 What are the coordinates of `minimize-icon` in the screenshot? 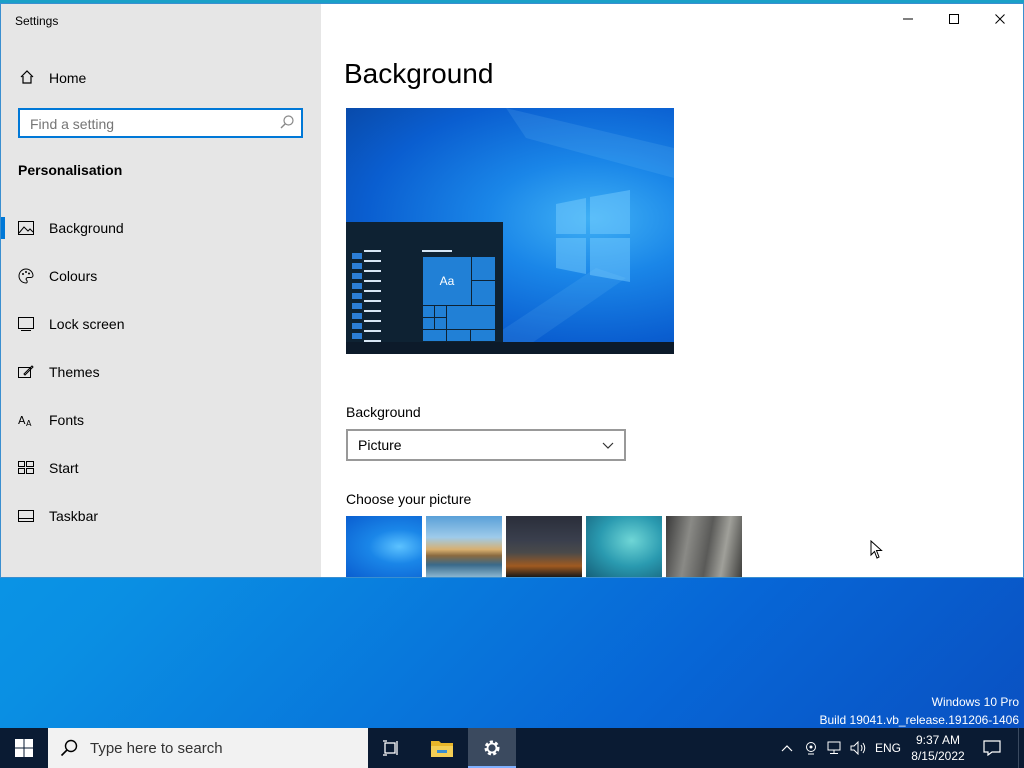 It's located at (908, 19).